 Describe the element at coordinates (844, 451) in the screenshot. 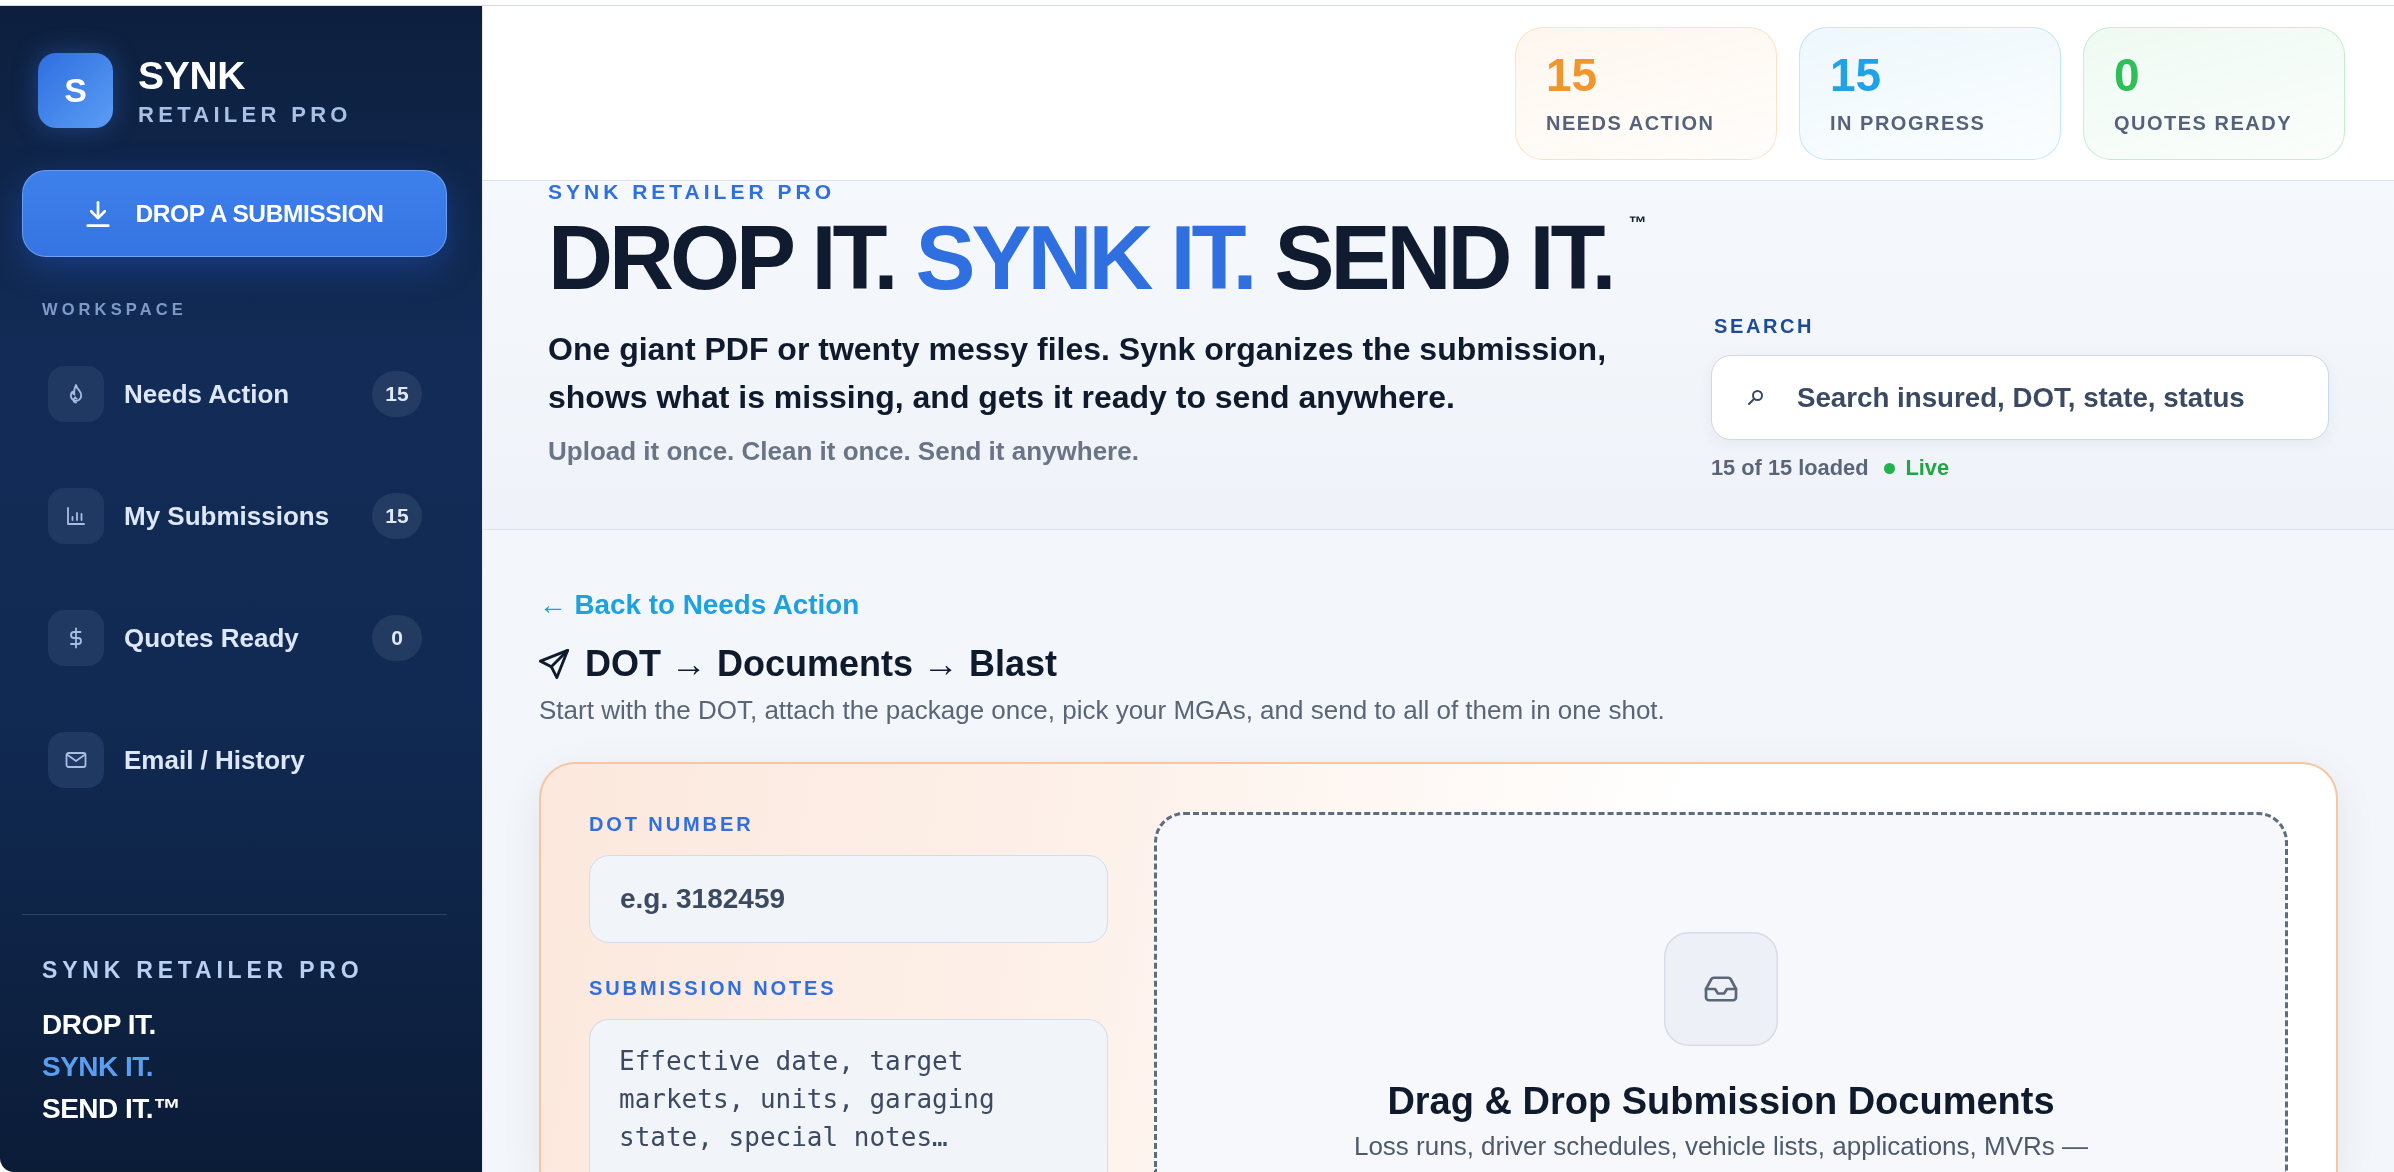

I see `hero-tagline: Upload it once. Clean it once. Send it anywhere.` at that location.